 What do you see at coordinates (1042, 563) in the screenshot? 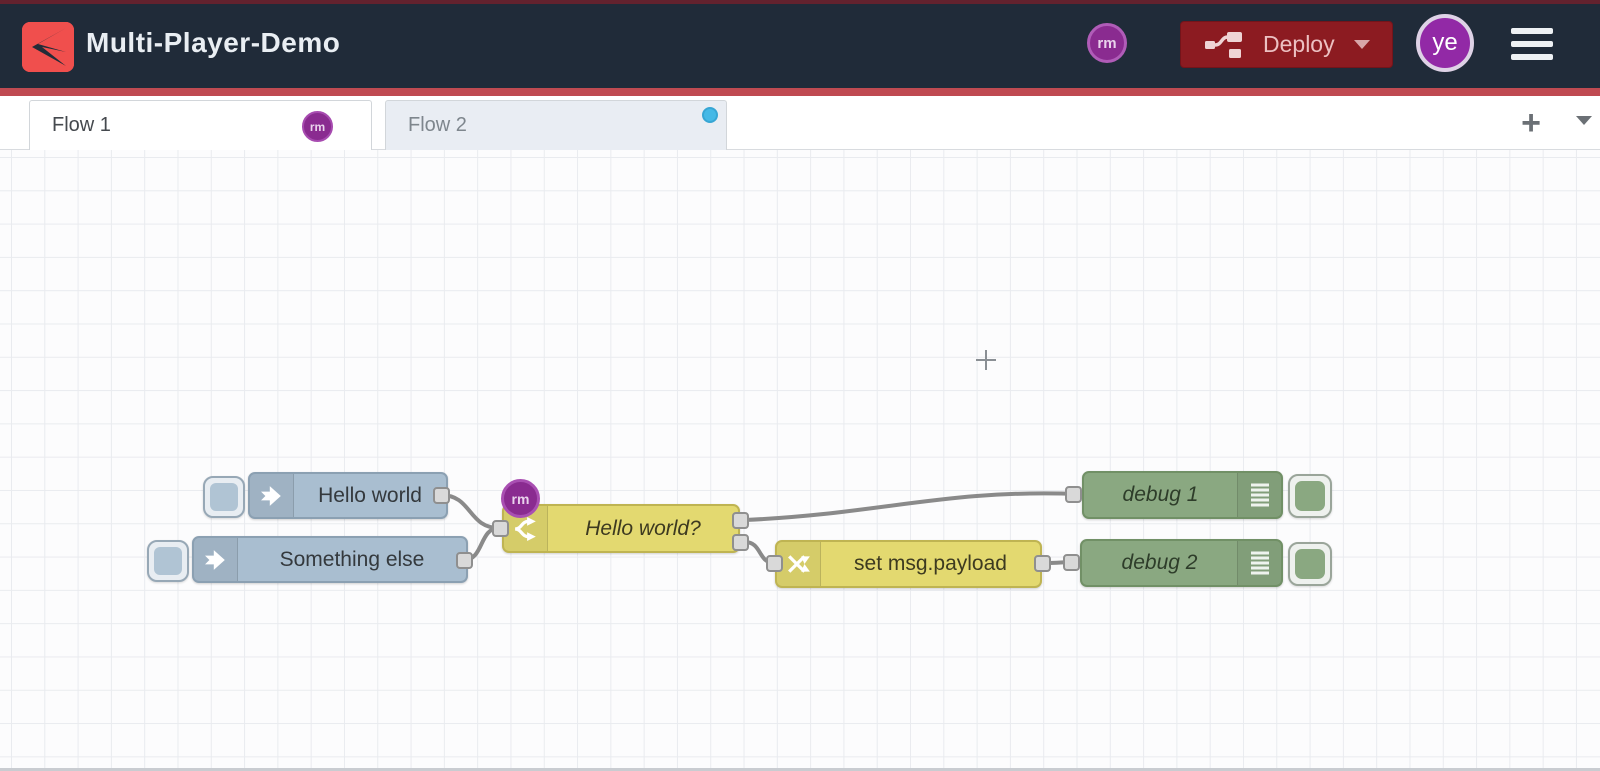
I see `port-out-change` at bounding box center [1042, 563].